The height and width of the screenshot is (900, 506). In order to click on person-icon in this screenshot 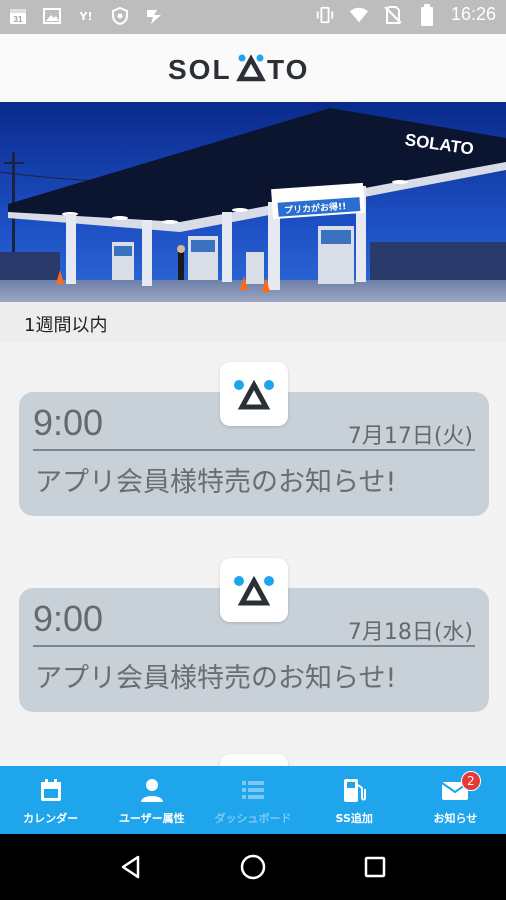, I will do `click(152, 790)`.